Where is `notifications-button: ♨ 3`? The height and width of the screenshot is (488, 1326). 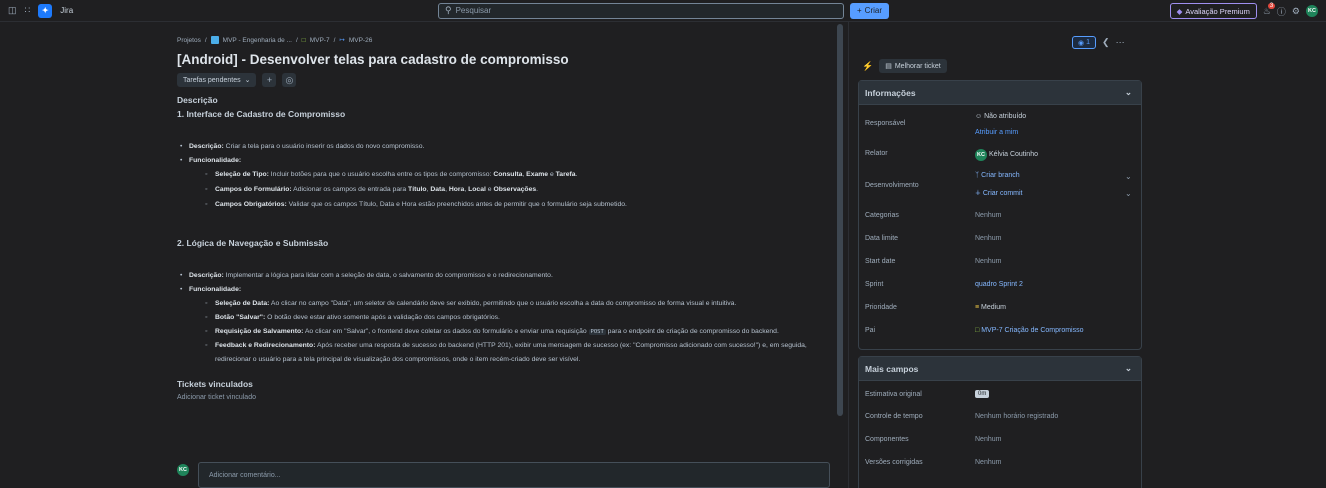 notifications-button: ♨ 3 is located at coordinates (1269, 9).